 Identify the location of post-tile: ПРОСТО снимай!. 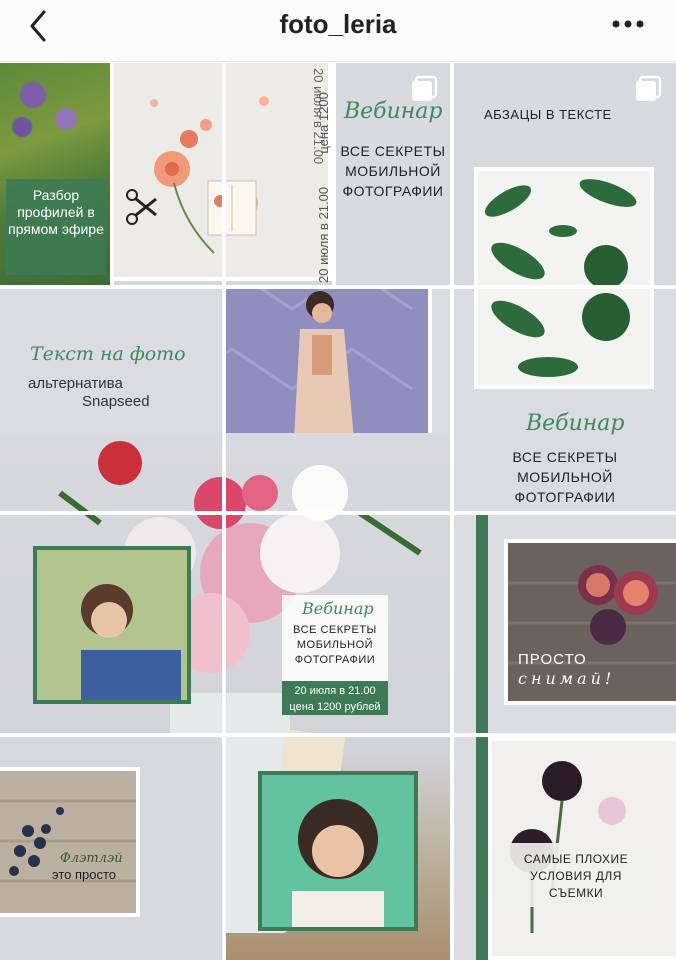
(565, 624).